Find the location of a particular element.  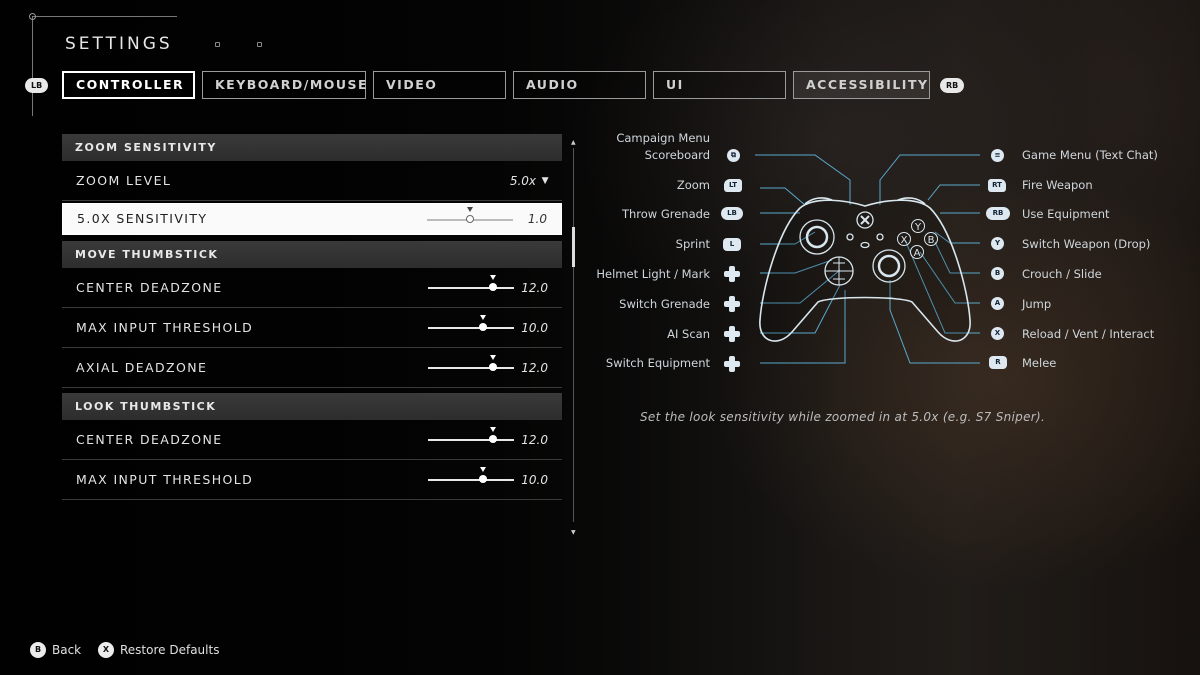

label-jump: Jump is located at coordinates (1037, 304).